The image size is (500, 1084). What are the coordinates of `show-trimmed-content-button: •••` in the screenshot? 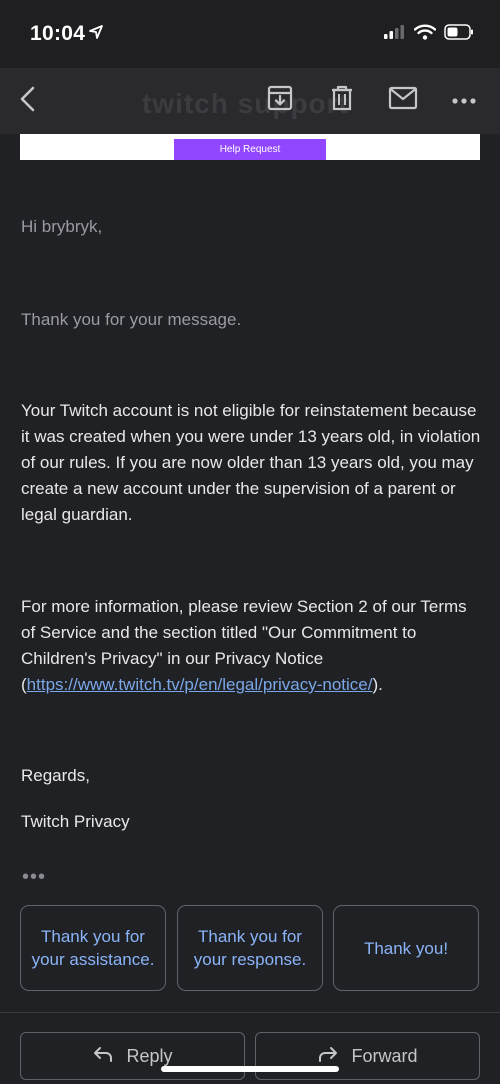 It's located at (34, 877).